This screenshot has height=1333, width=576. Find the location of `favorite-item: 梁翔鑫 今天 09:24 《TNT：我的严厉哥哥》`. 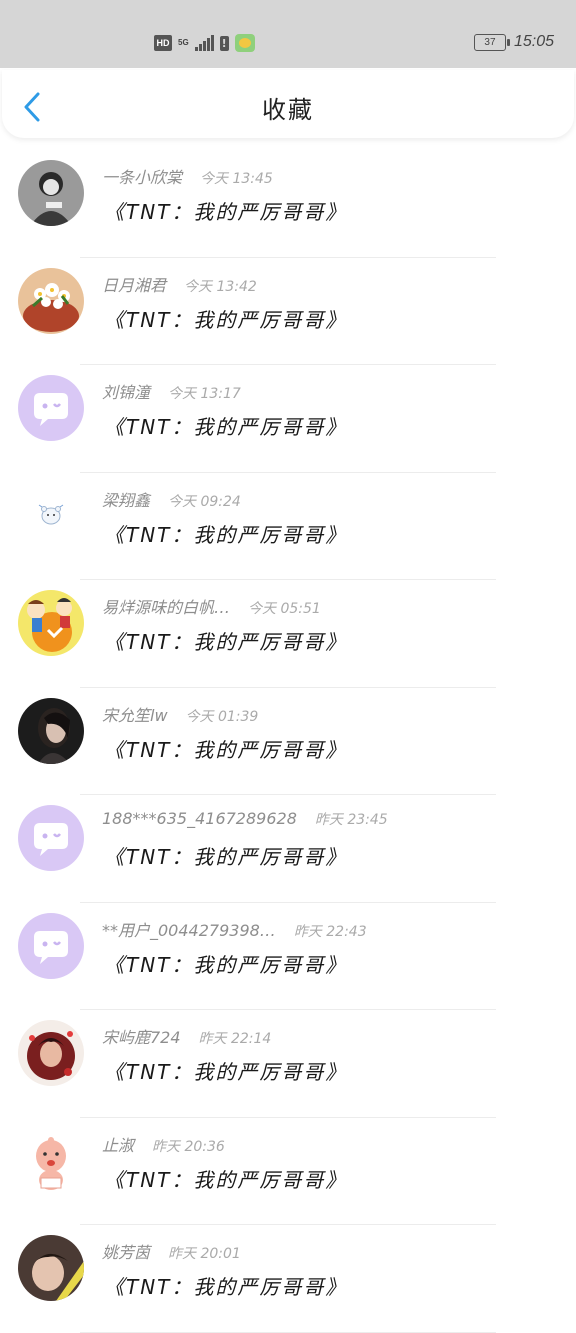

favorite-item: 梁翔鑫 今天 09:24 《TNT：我的严厉哥哥》 is located at coordinates (288, 526).